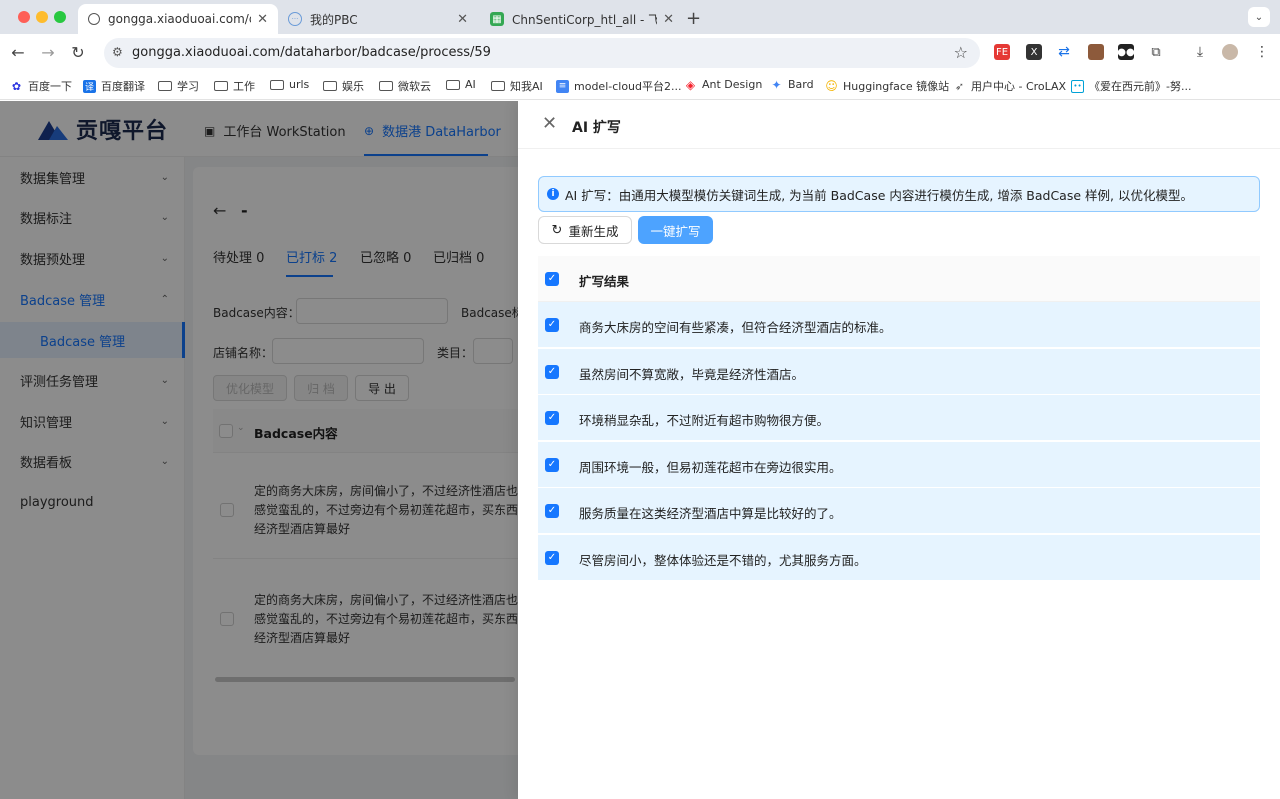 The width and height of the screenshot is (1280, 799). Describe the element at coordinates (378, 19) in the screenshot. I see `browser-tab: ··· 我的PBC ✕` at that location.